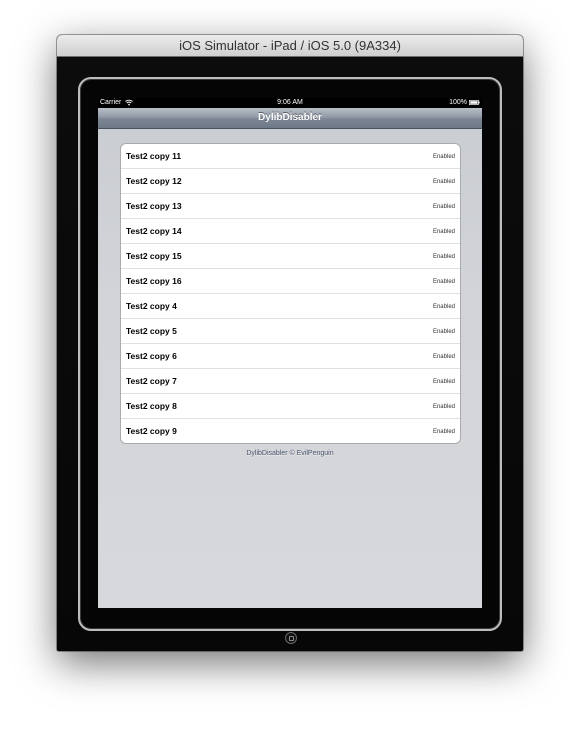 Image resolution: width=580 pixels, height=730 pixels. Describe the element at coordinates (290, 453) in the screenshot. I see `footer-credit: DylibDisabler © EvilPenguin` at that location.